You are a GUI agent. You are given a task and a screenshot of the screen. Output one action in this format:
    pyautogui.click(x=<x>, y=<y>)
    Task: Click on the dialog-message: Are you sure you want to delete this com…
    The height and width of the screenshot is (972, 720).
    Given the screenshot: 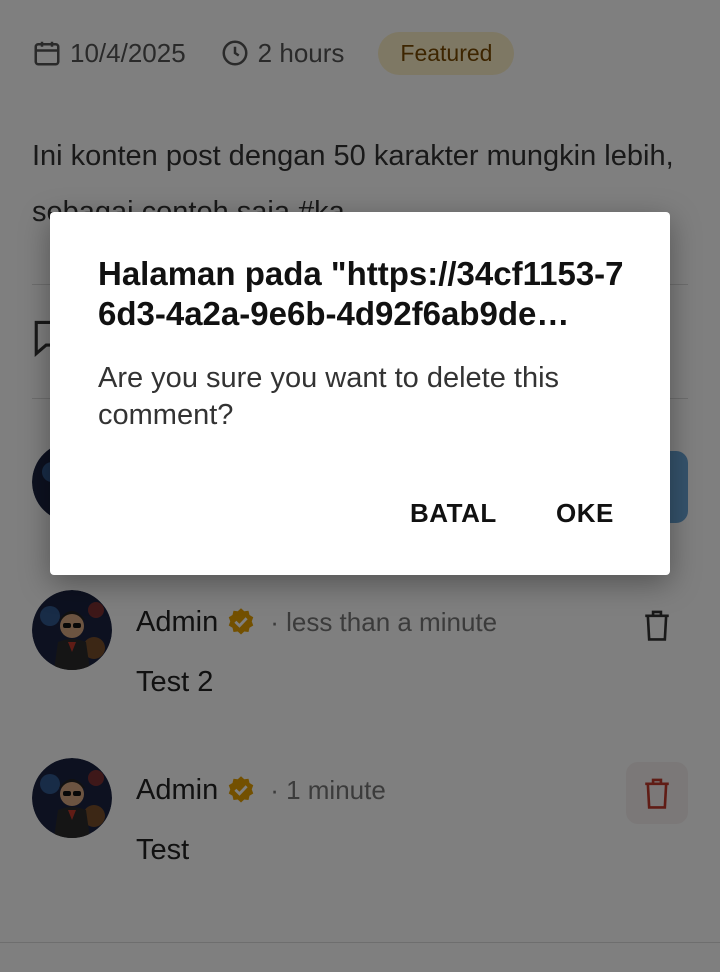 What is the action you would take?
    pyautogui.click(x=329, y=396)
    